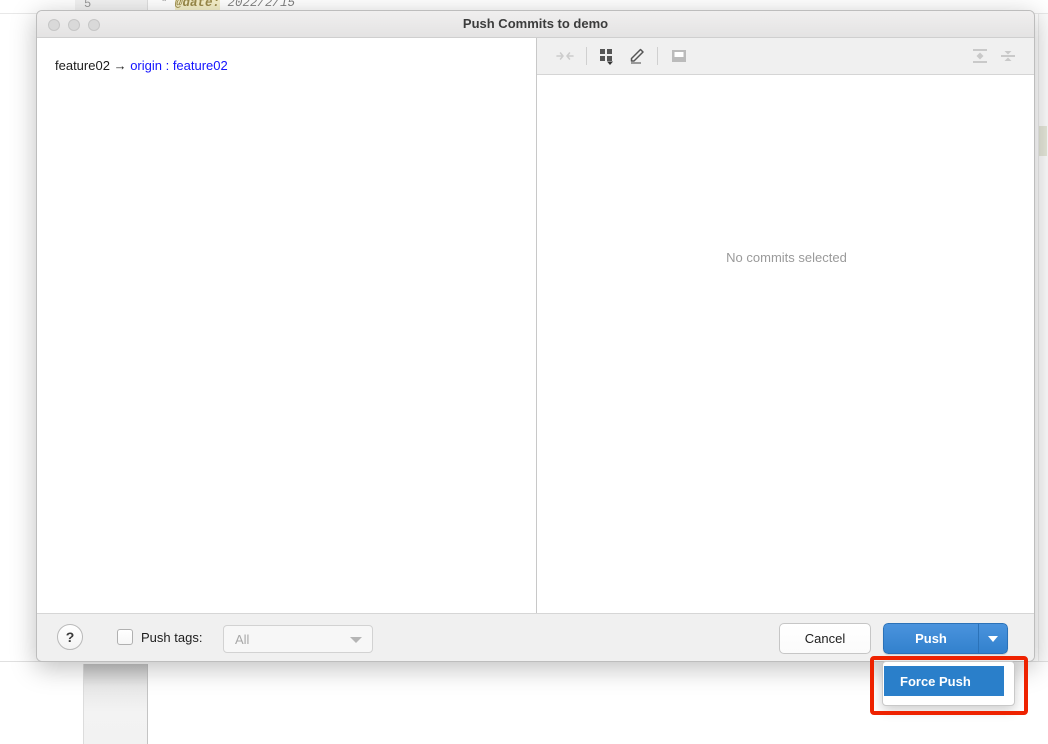 This screenshot has width=1048, height=744. I want to click on push-dropdown-button, so click(993, 638).